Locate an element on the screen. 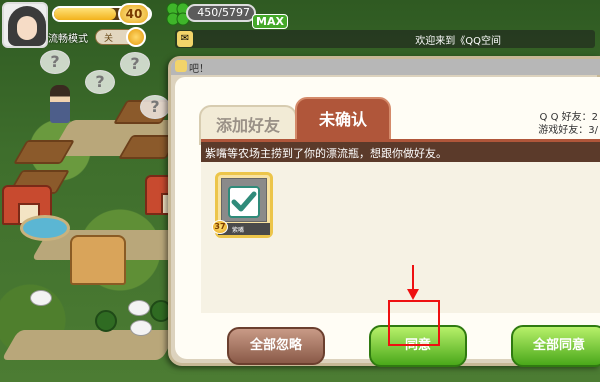  checkbox-checked-icon is located at coordinates (244, 202).